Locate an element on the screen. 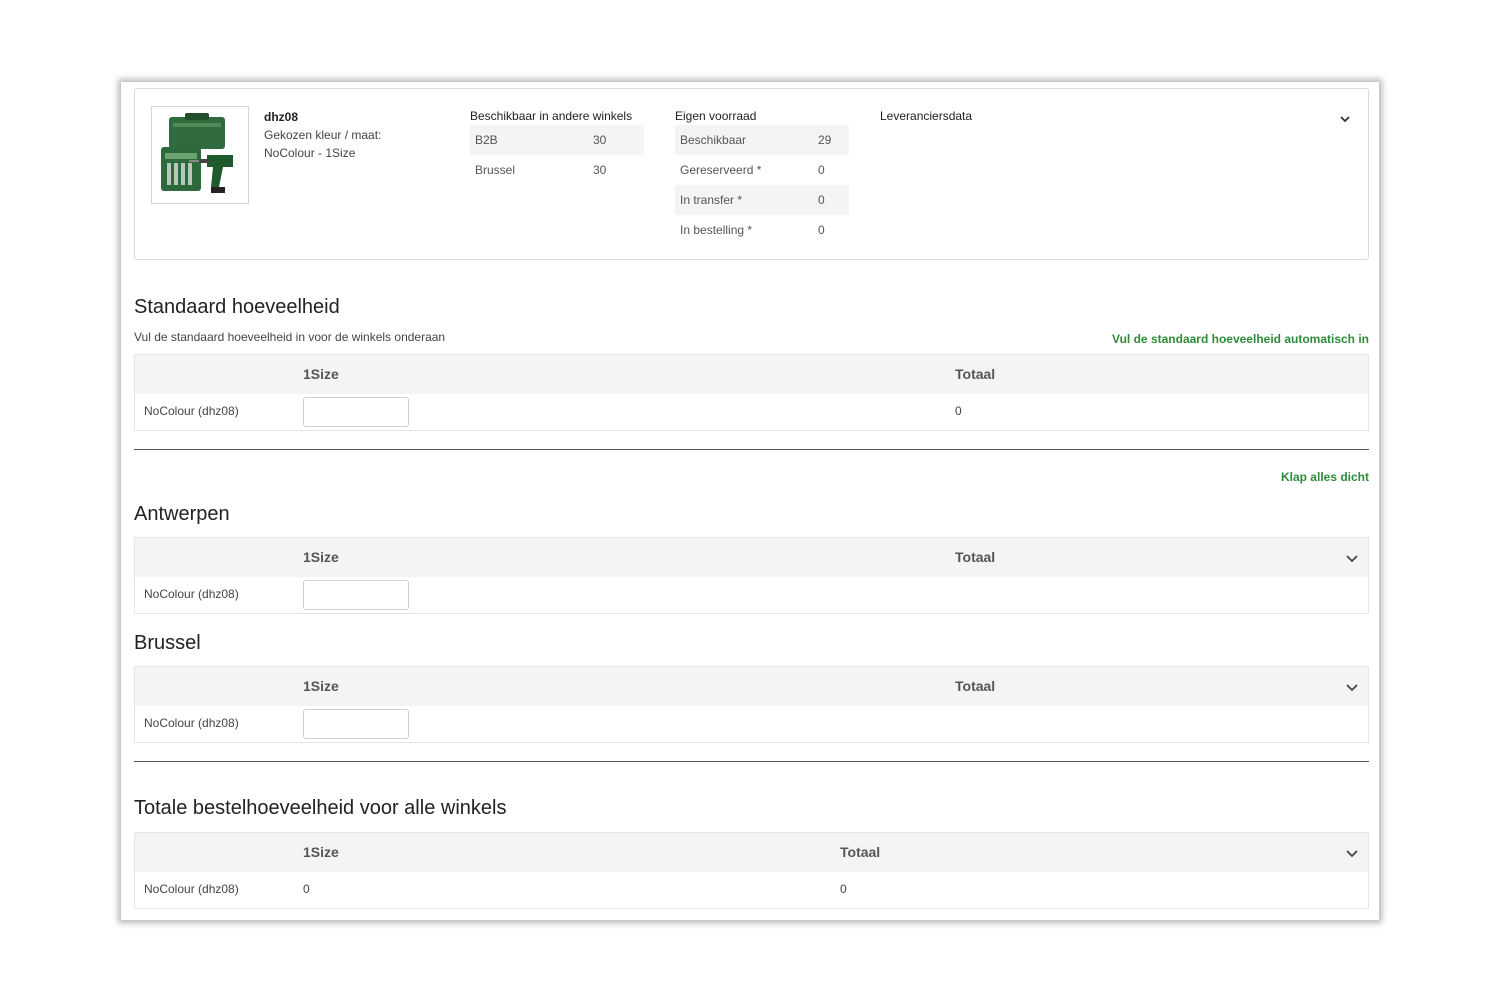  availability-store: B2B is located at coordinates (486, 140).